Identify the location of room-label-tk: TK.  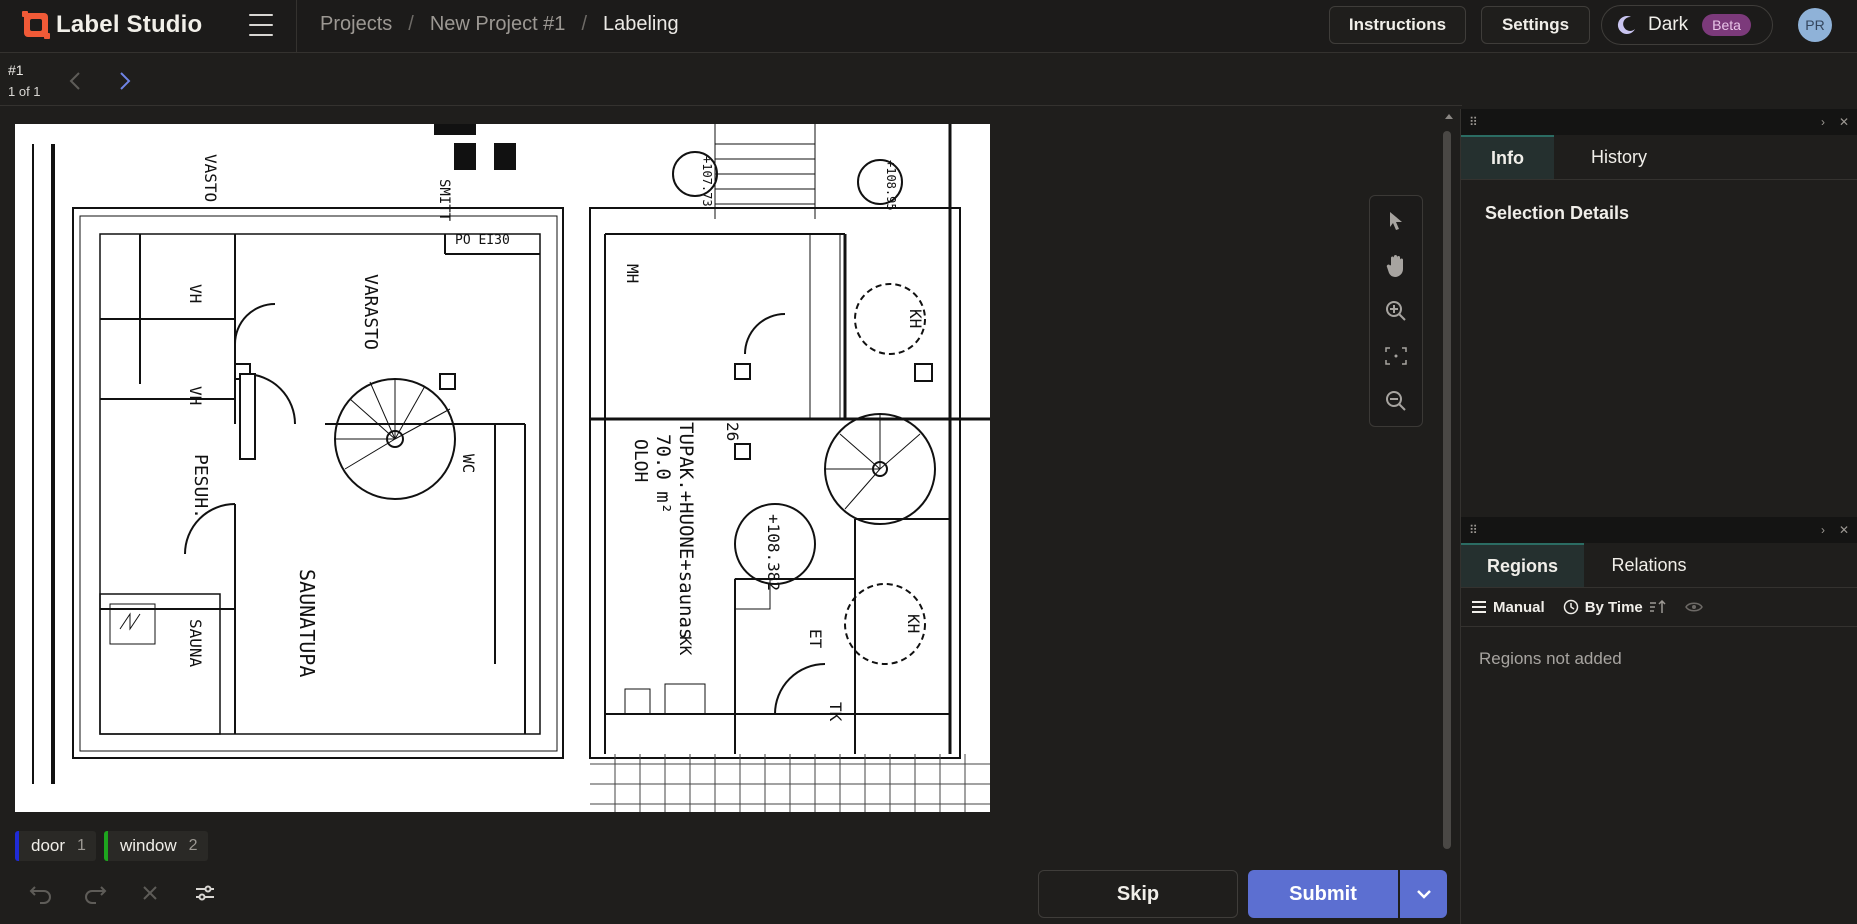
(835, 712).